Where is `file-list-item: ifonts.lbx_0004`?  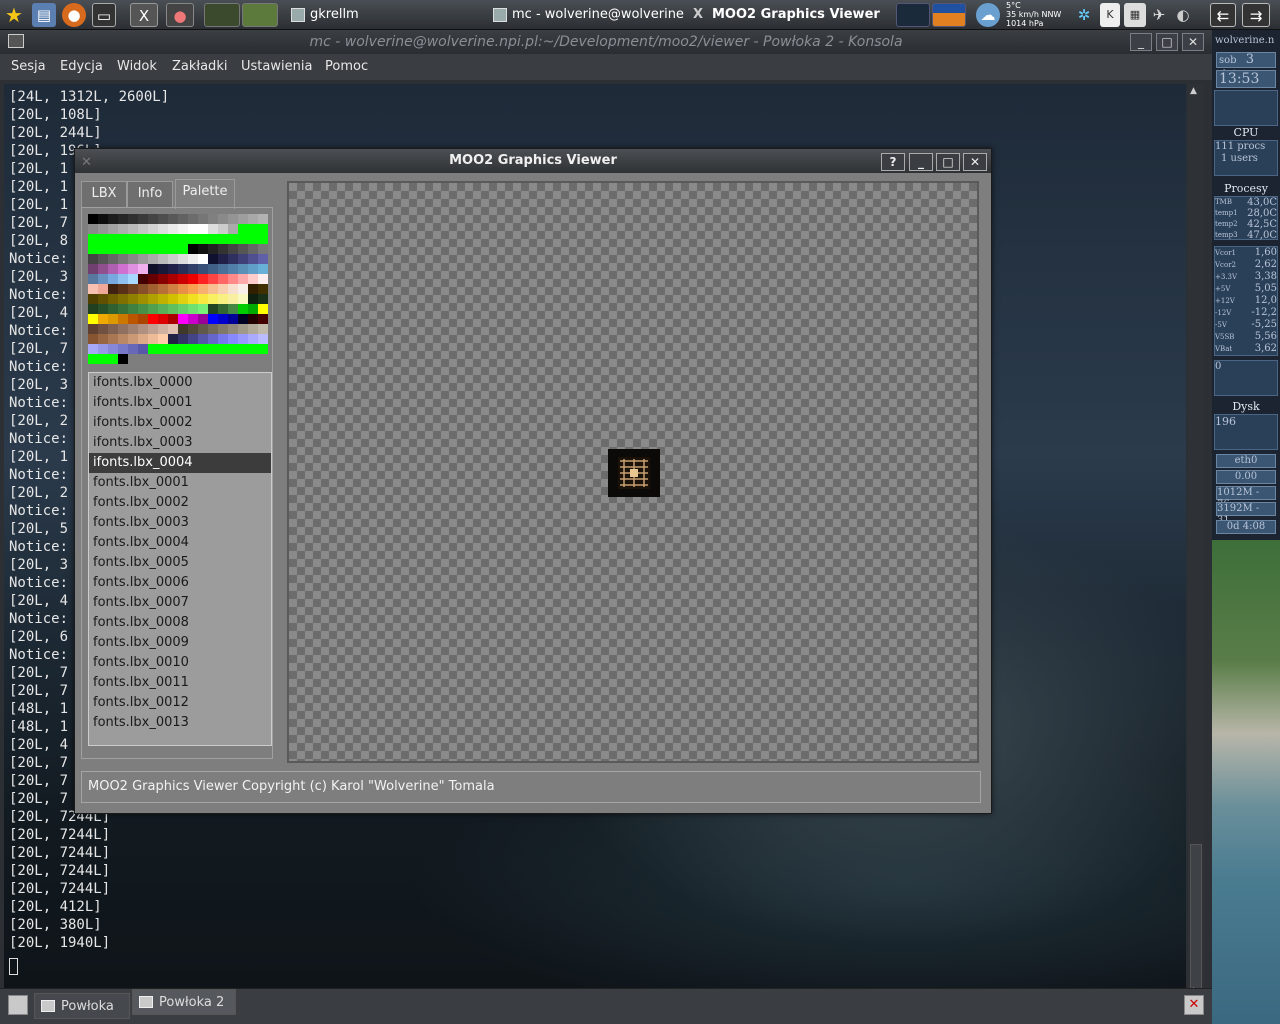
file-list-item: ifonts.lbx_0004 is located at coordinates (180, 463).